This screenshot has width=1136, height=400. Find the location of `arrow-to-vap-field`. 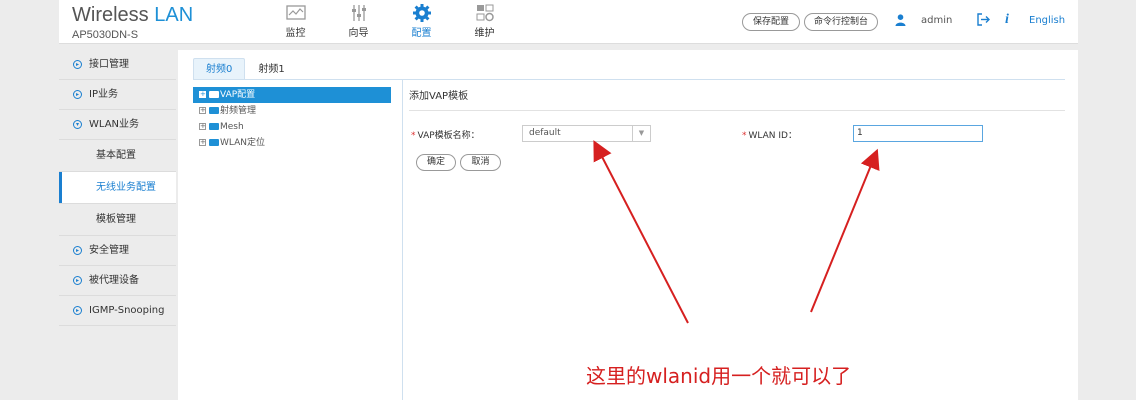

arrow-to-vap-field is located at coordinates (641, 232).